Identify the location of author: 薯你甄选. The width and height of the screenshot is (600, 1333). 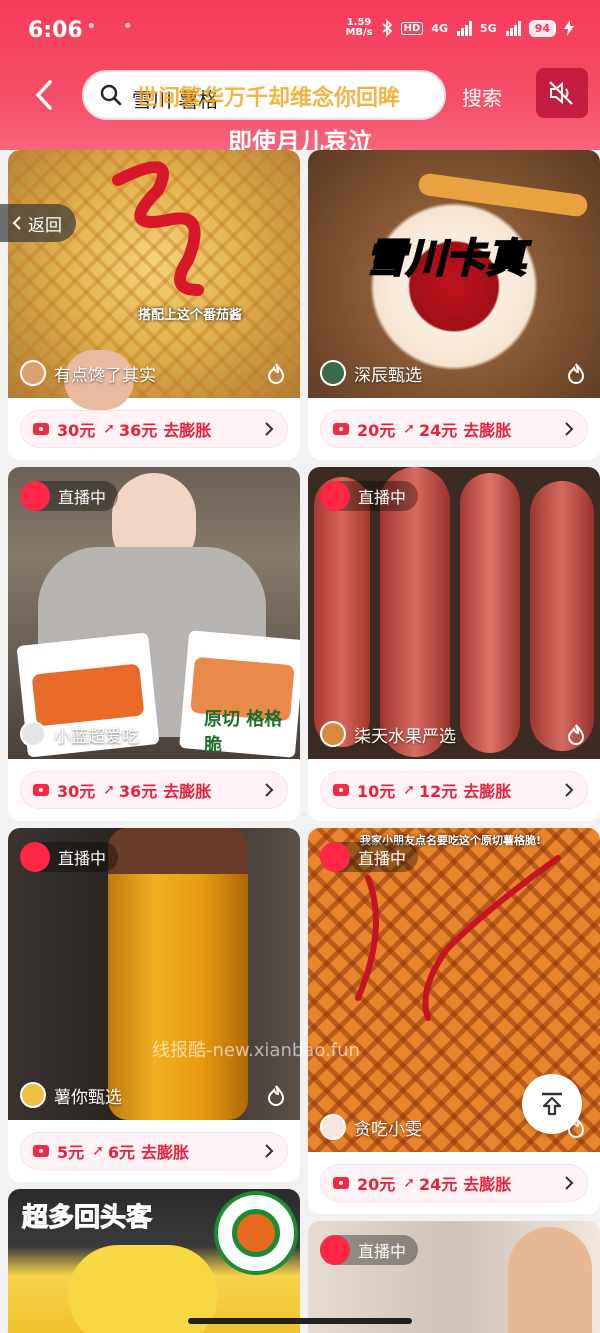
(71, 1095).